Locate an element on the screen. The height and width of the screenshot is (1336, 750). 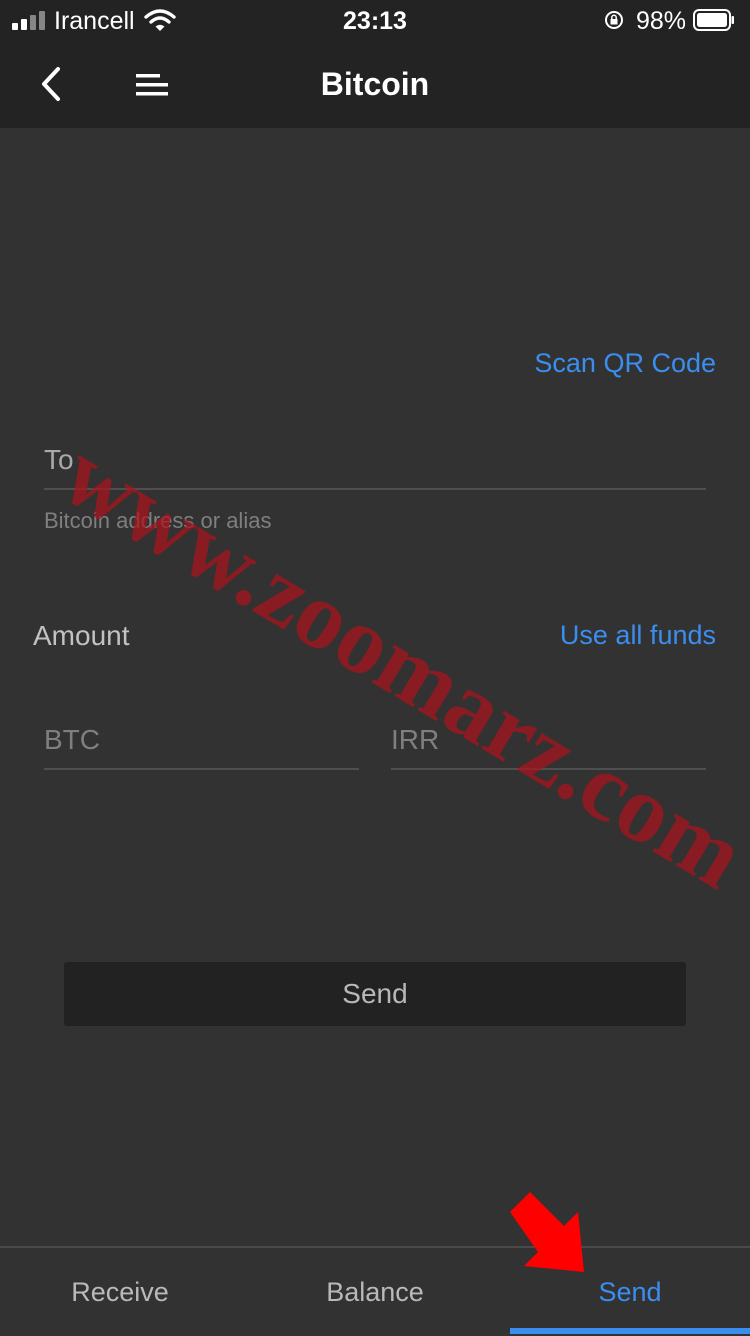
rotation-lock-icon is located at coordinates (614, 20).